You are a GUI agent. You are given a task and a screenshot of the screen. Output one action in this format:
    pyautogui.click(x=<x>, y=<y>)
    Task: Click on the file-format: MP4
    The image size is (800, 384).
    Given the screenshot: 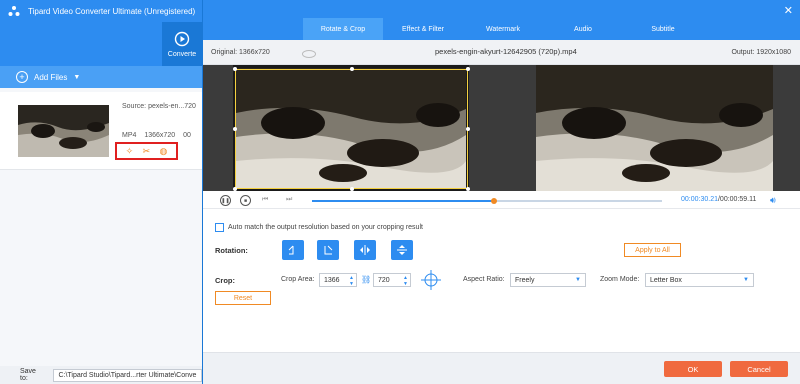 What is the action you would take?
    pyautogui.click(x=129, y=135)
    